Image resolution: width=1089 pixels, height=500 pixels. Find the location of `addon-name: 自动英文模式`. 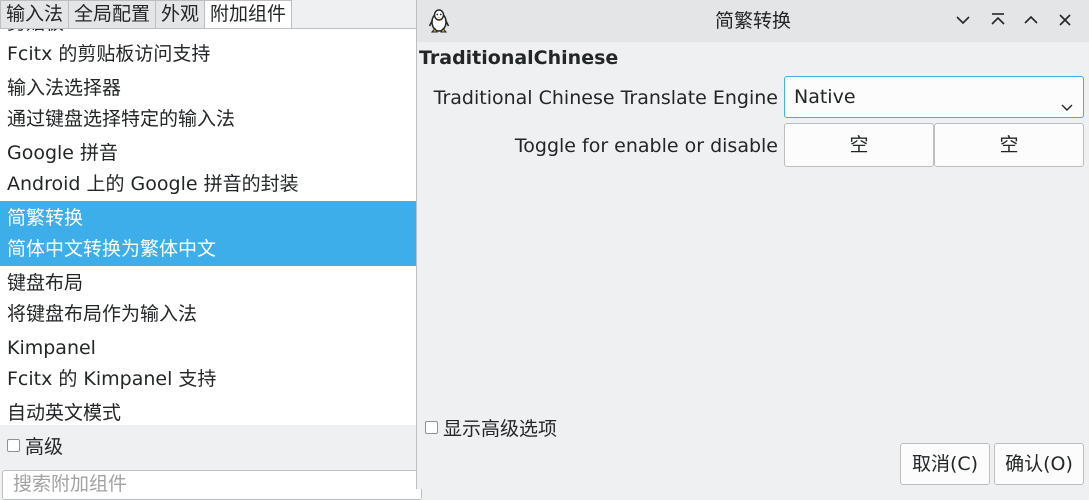

addon-name: 自动英文模式 is located at coordinates (64, 413).